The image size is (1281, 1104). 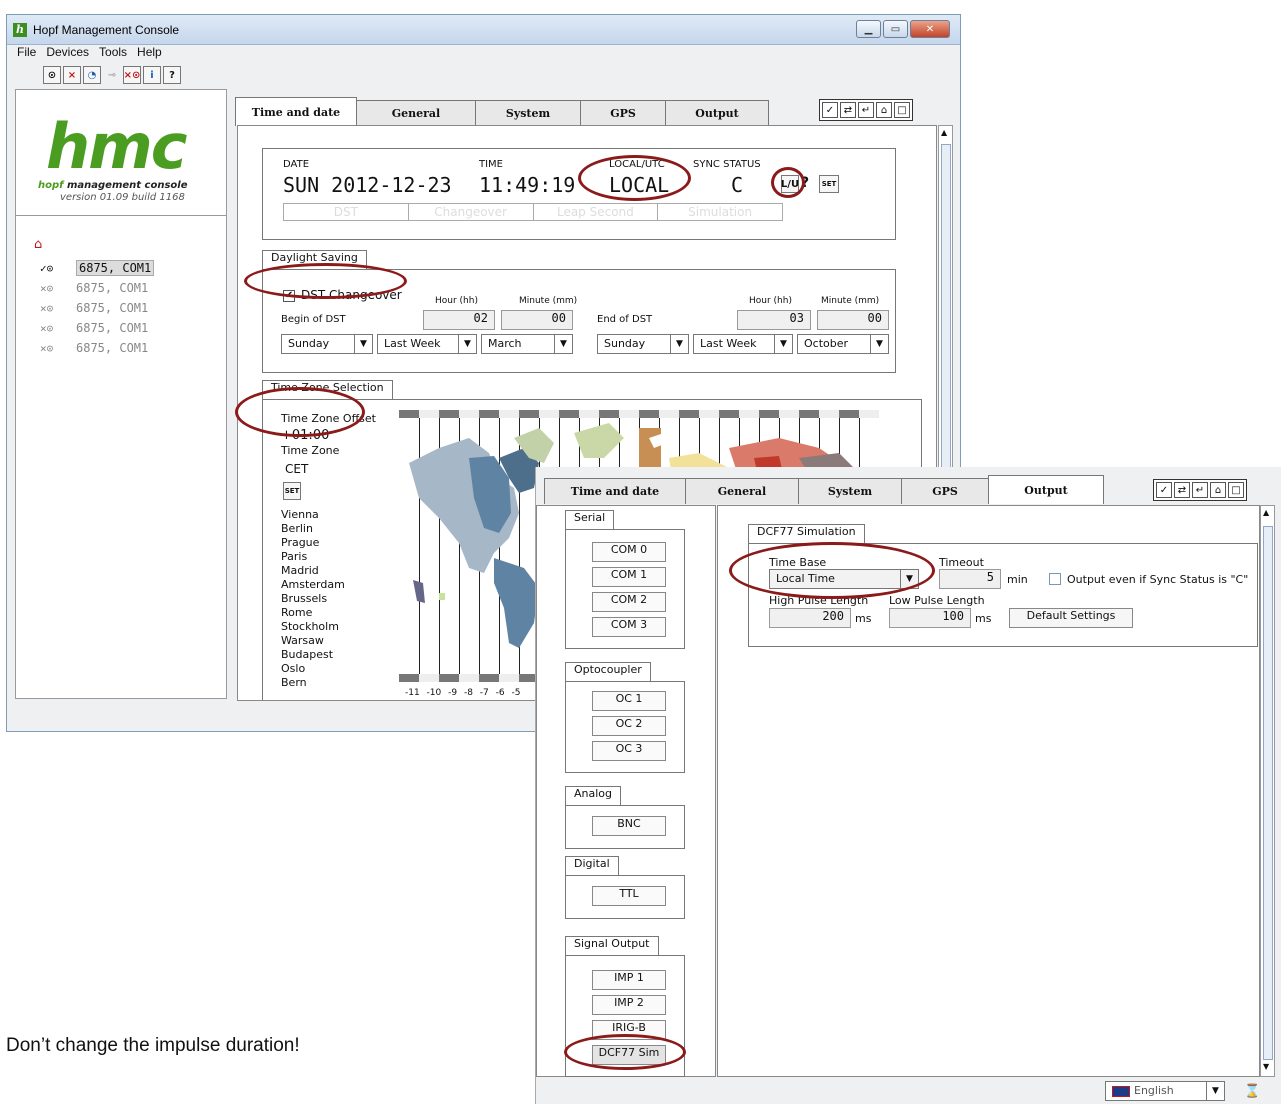 I want to click on vertical-scrollbar: ▲ ▼, so click(x=1267, y=791).